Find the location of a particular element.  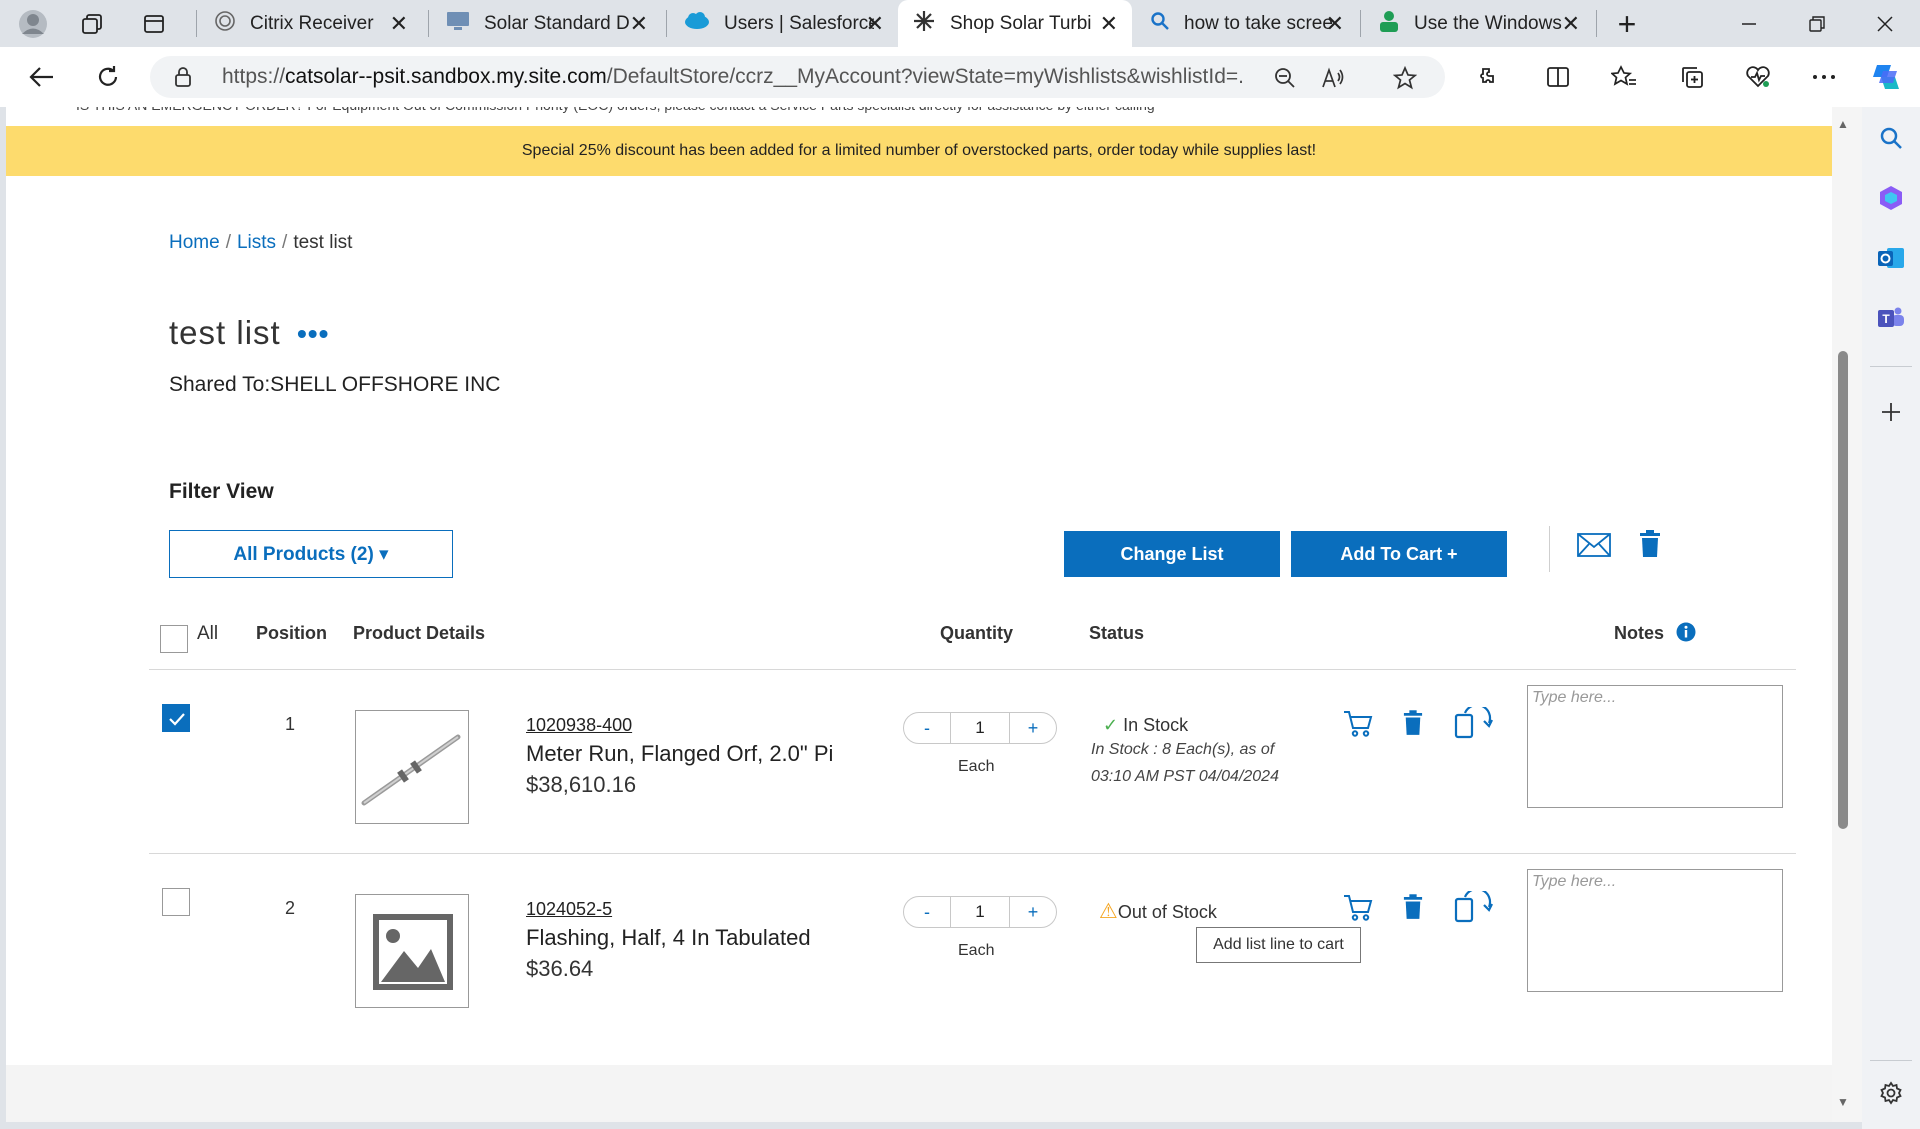

product-price: $36.64 is located at coordinates (560, 968).